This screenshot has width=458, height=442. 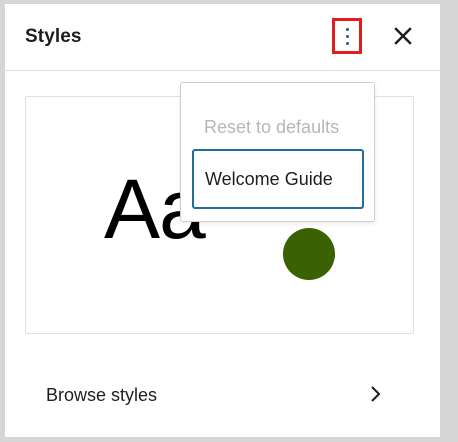 I want to click on panel-header: Styles, so click(x=222, y=37).